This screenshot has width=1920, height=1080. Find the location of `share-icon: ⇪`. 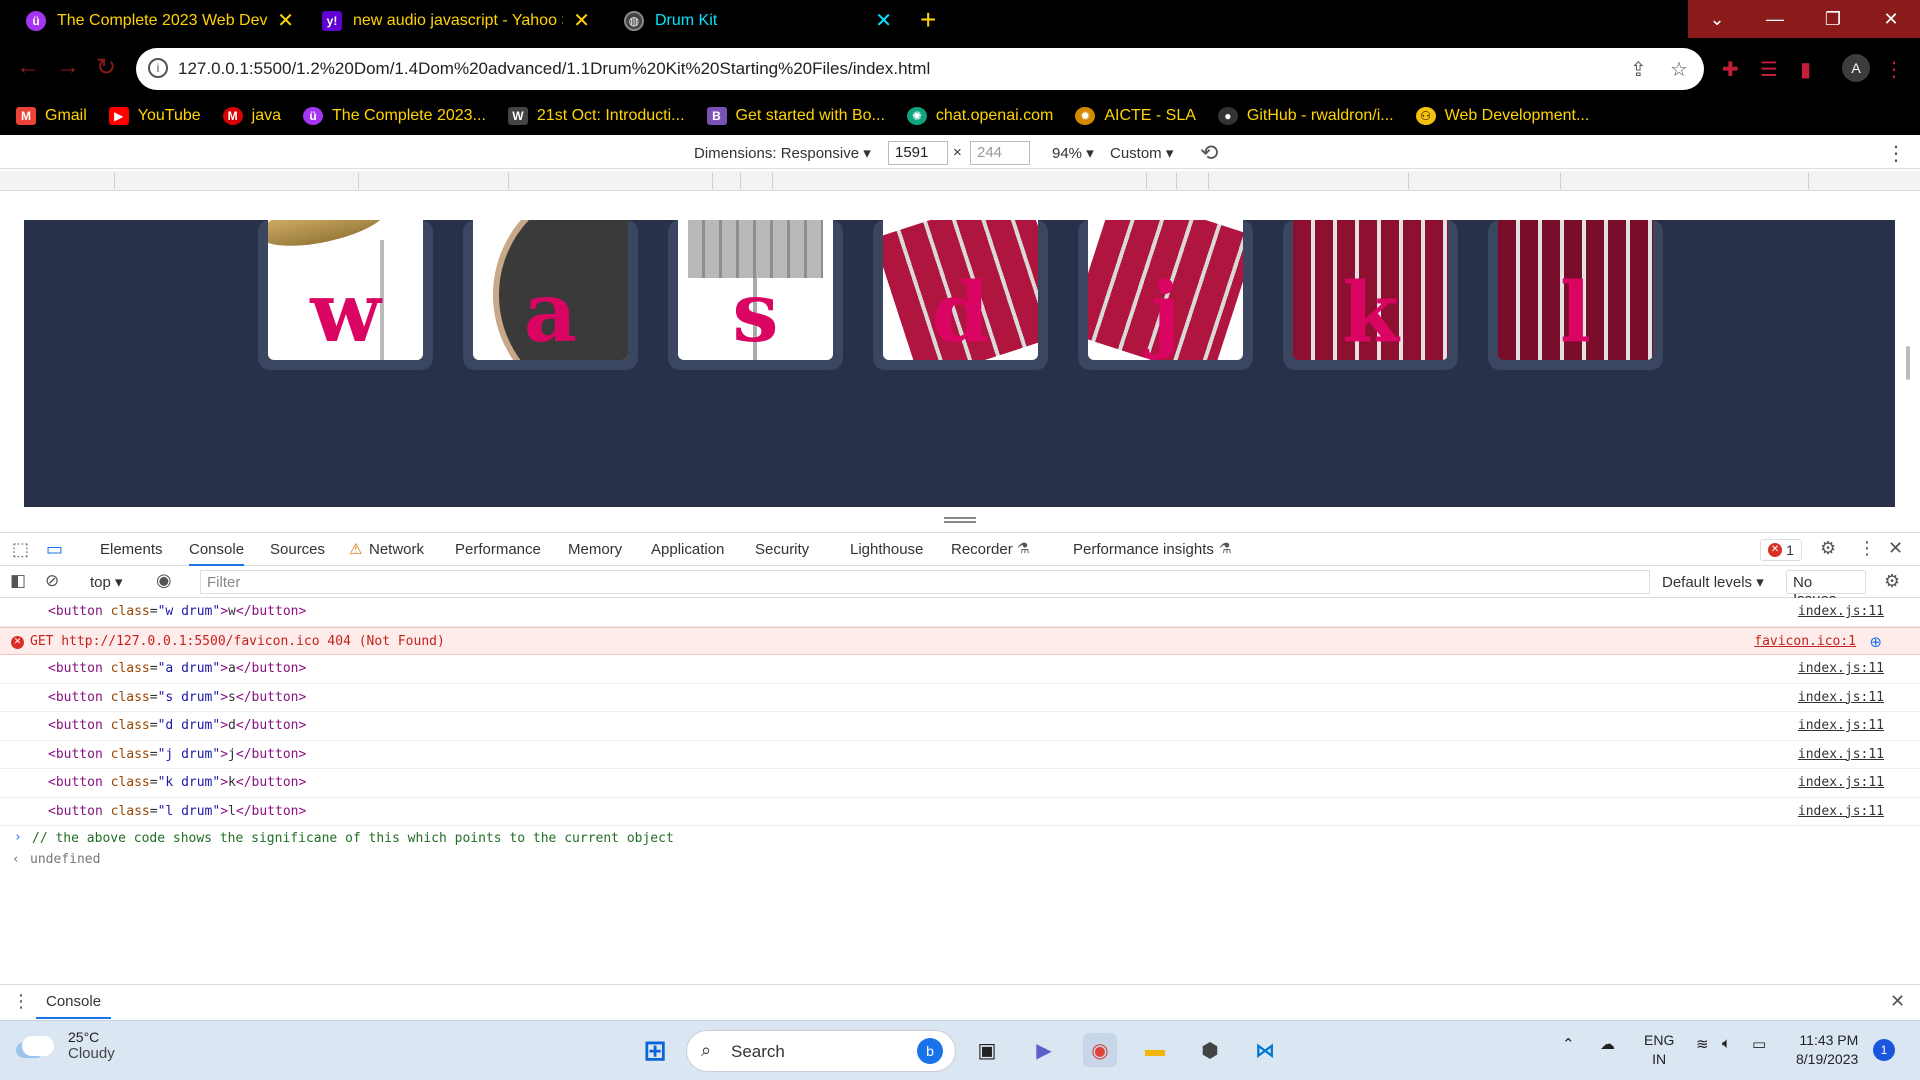

share-icon: ⇪ is located at coordinates (1638, 69).